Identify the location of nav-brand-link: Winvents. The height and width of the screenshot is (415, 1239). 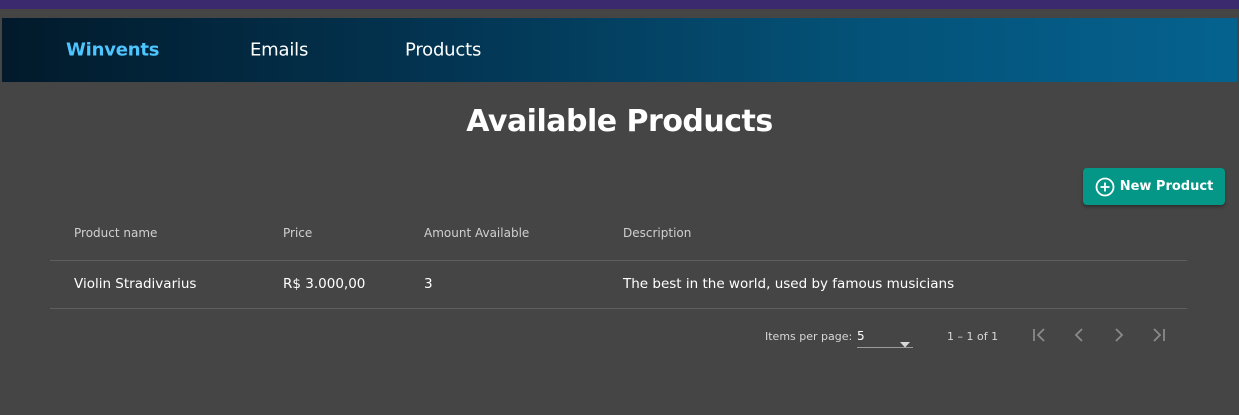
(113, 50).